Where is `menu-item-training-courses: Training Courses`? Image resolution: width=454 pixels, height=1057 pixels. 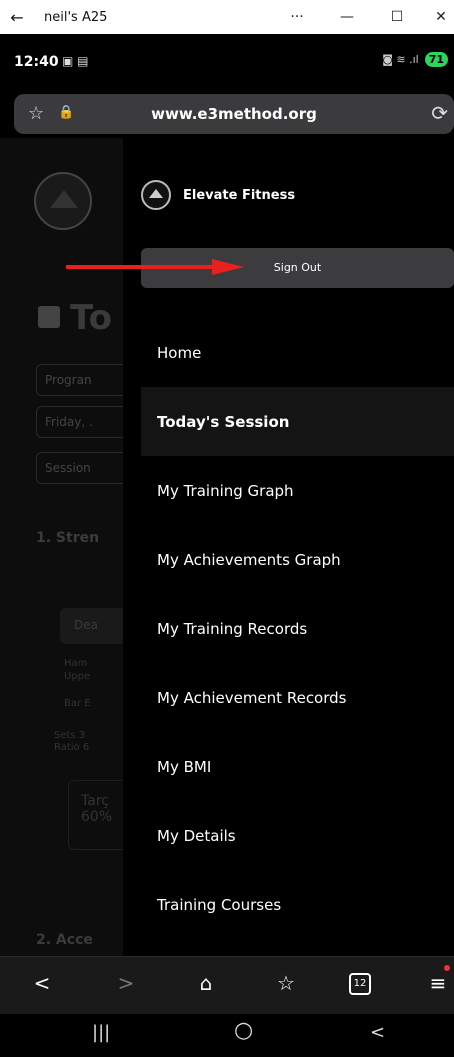
menu-item-training-courses: Training Courses is located at coordinates (297, 904).